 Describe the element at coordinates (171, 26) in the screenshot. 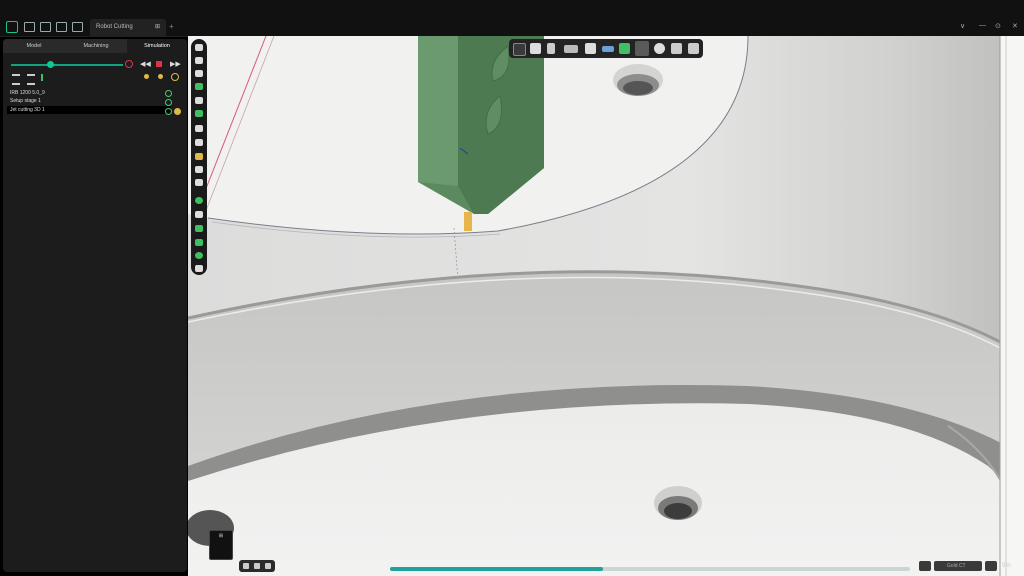

I see `add-tab-button: +` at that location.